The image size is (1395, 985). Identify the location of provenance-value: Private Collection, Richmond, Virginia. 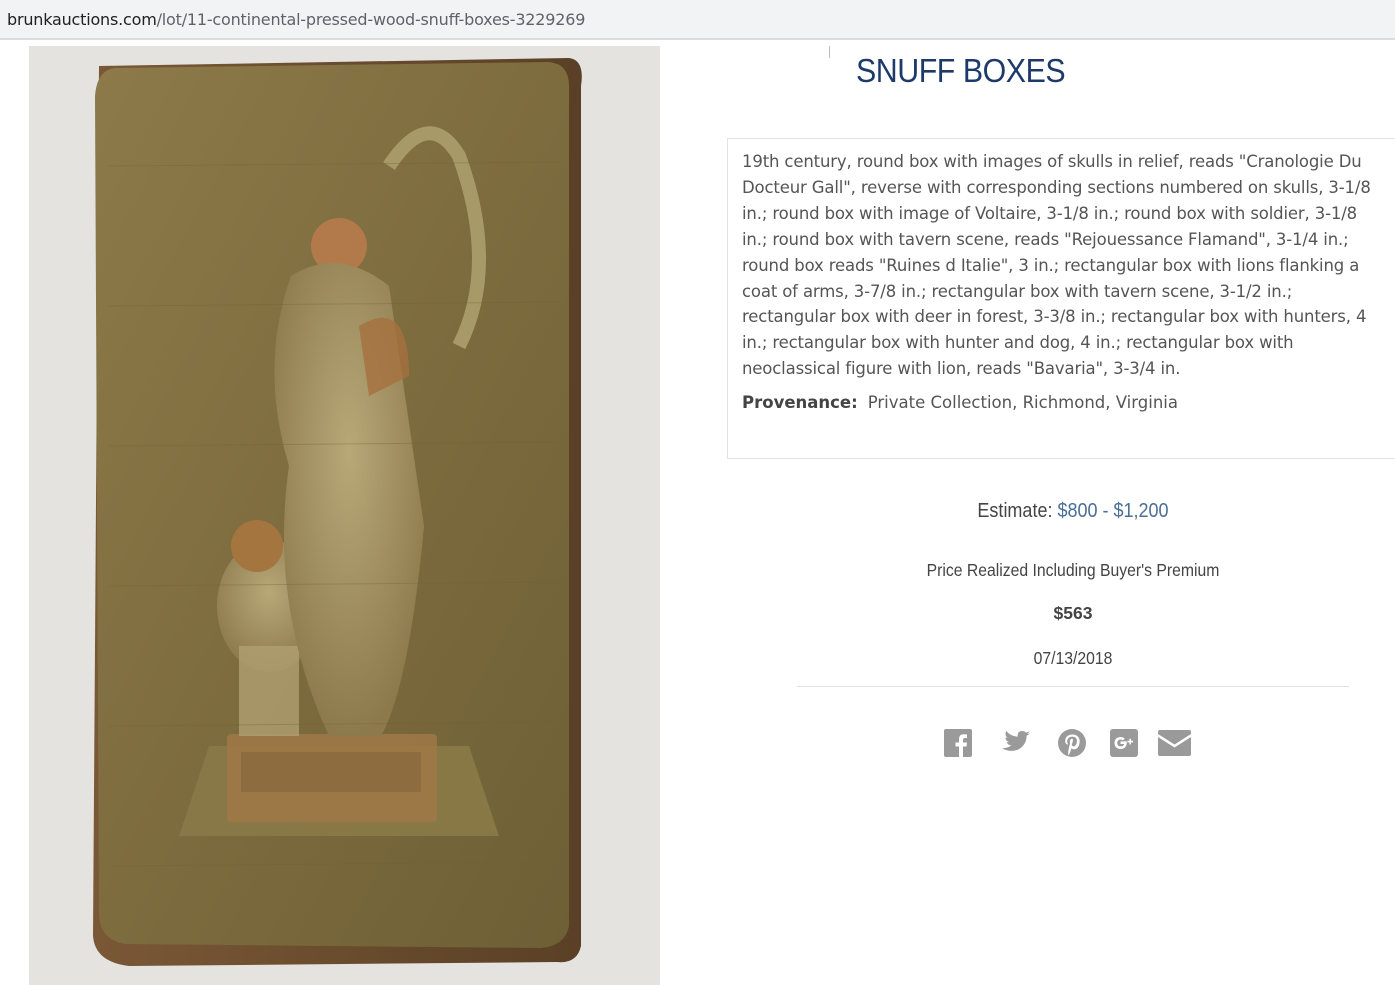
(1022, 403).